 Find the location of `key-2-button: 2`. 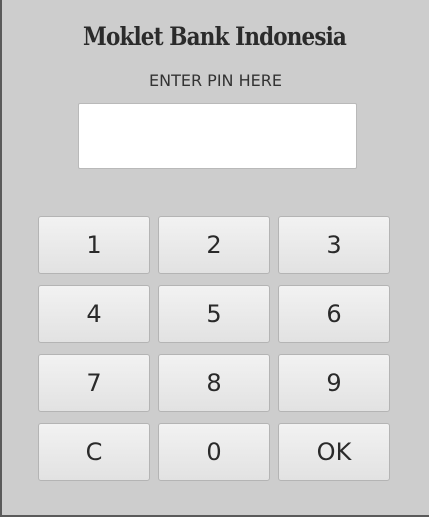

key-2-button: 2 is located at coordinates (214, 245).